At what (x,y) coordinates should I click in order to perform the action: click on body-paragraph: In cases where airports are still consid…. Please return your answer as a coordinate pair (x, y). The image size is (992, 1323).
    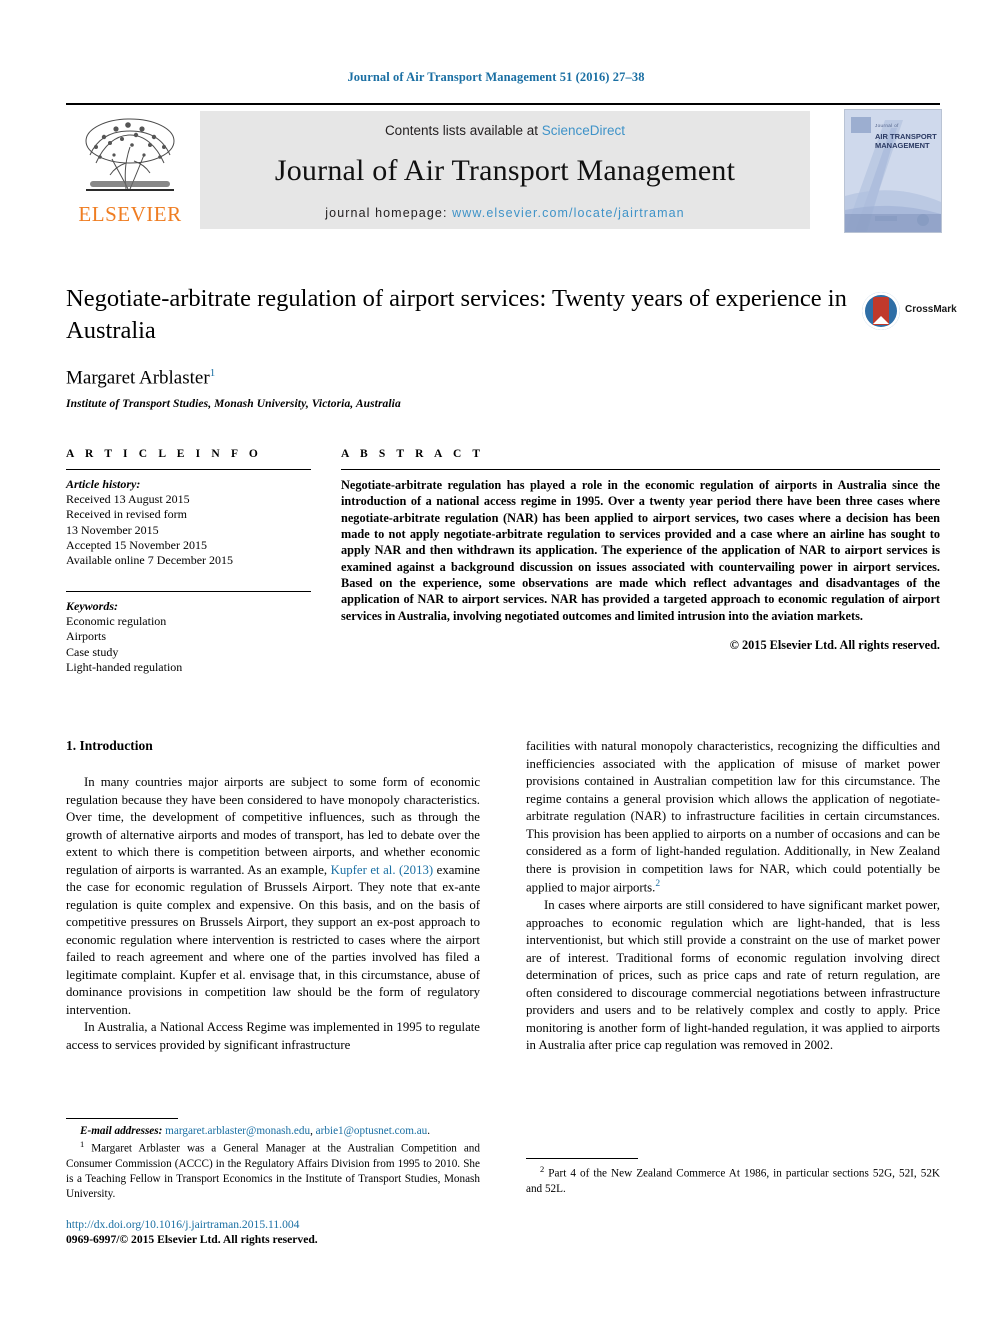
    Looking at the image, I should click on (733, 975).